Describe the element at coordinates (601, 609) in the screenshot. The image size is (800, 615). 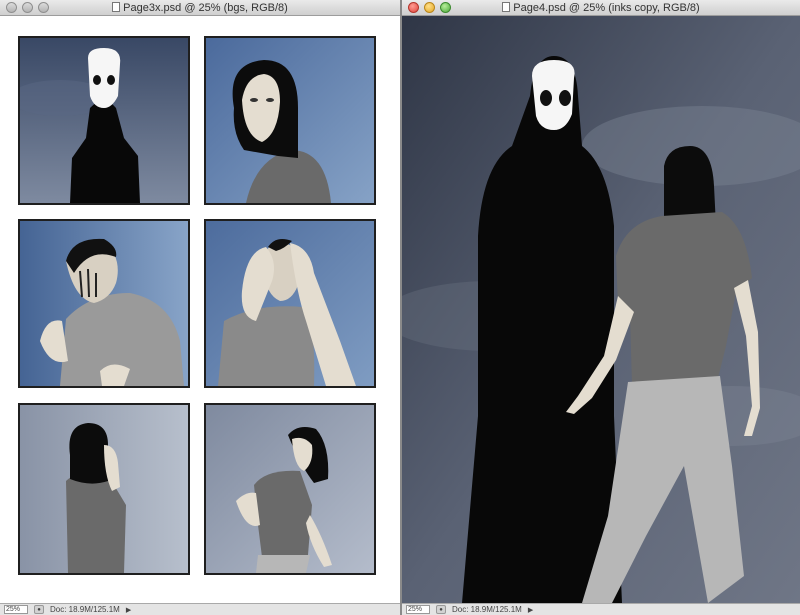
I see `right-status-bar: 25% ● Doc: 18.9M/125.1M ▶` at that location.